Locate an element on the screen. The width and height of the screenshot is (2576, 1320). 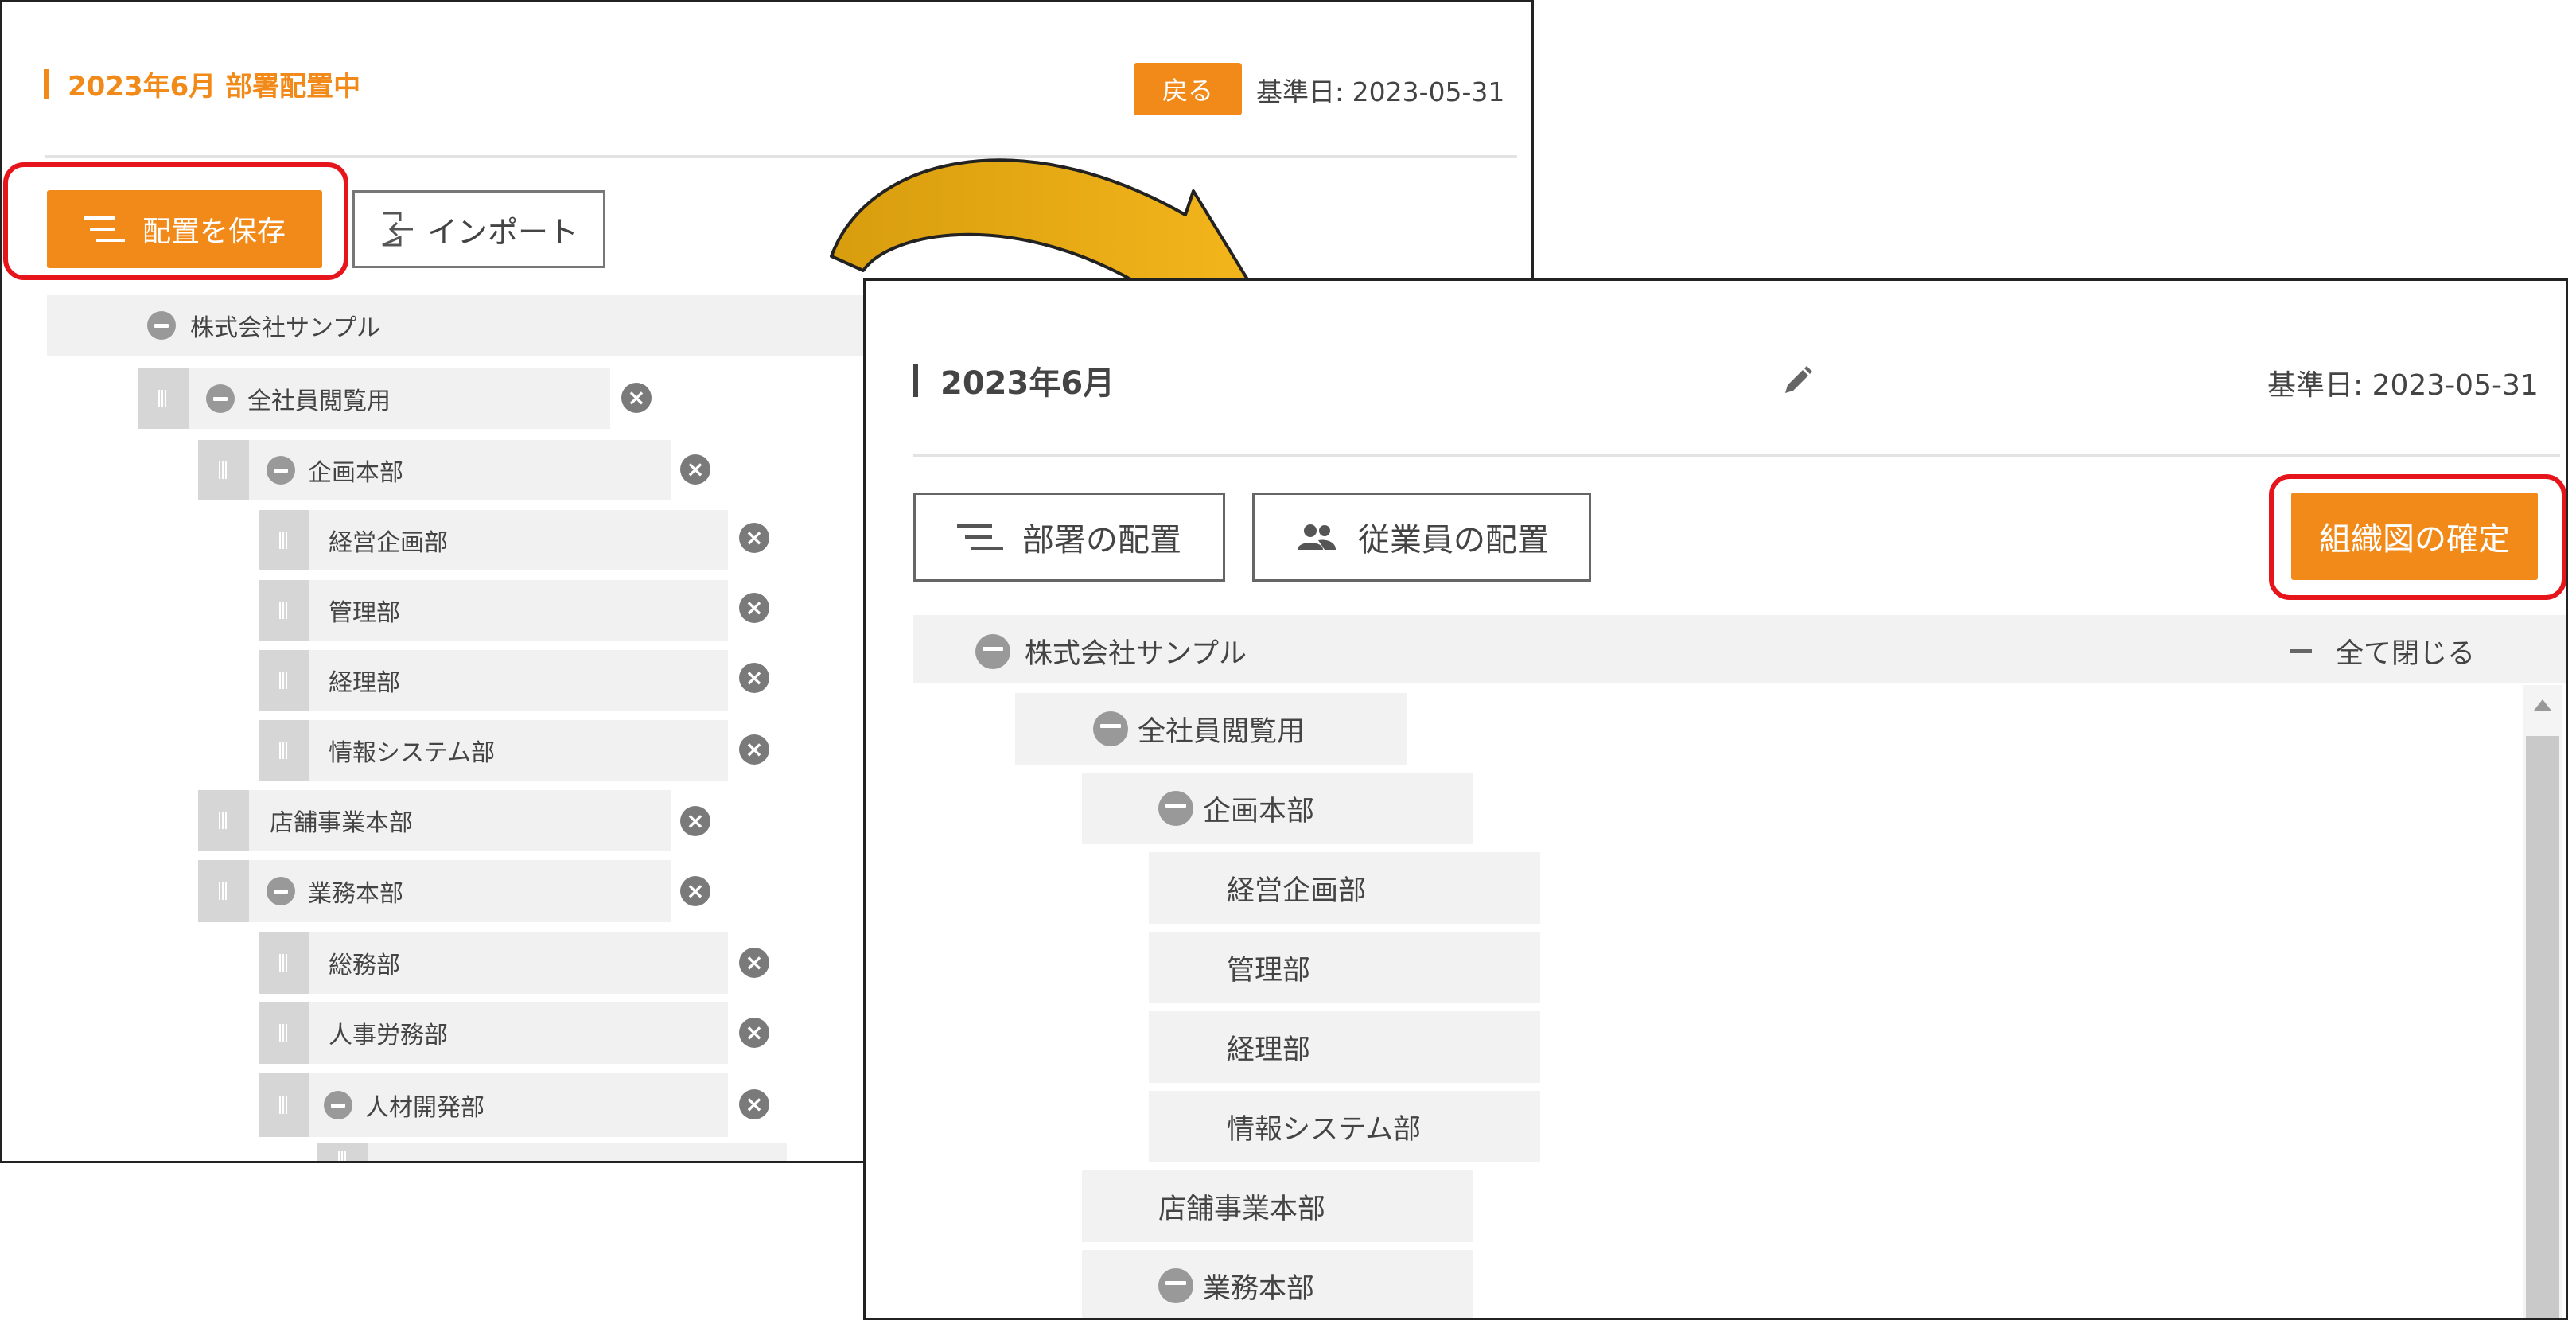
collapse-all-label: 全て閉じる is located at coordinates (2406, 654).